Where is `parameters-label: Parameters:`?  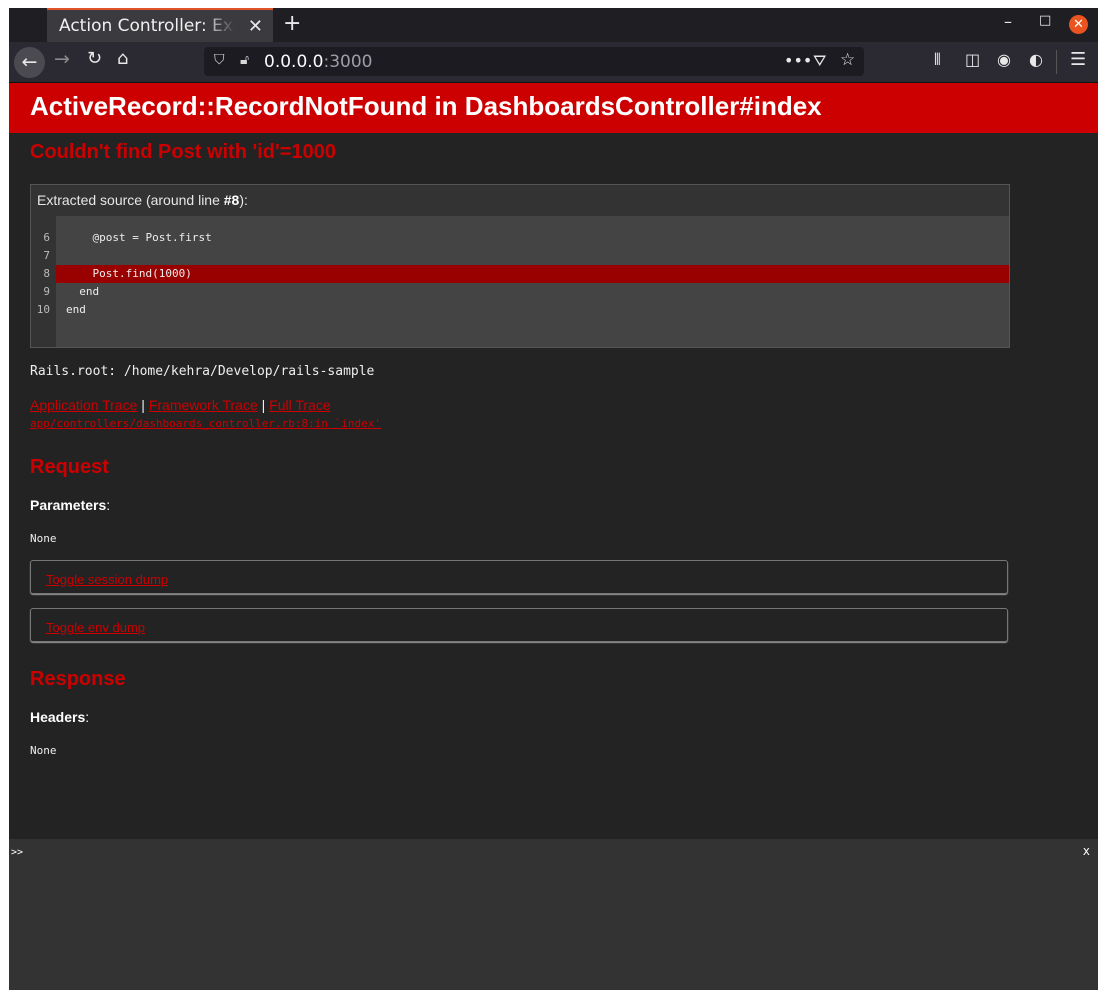
parameters-label: Parameters: is located at coordinates (70, 505).